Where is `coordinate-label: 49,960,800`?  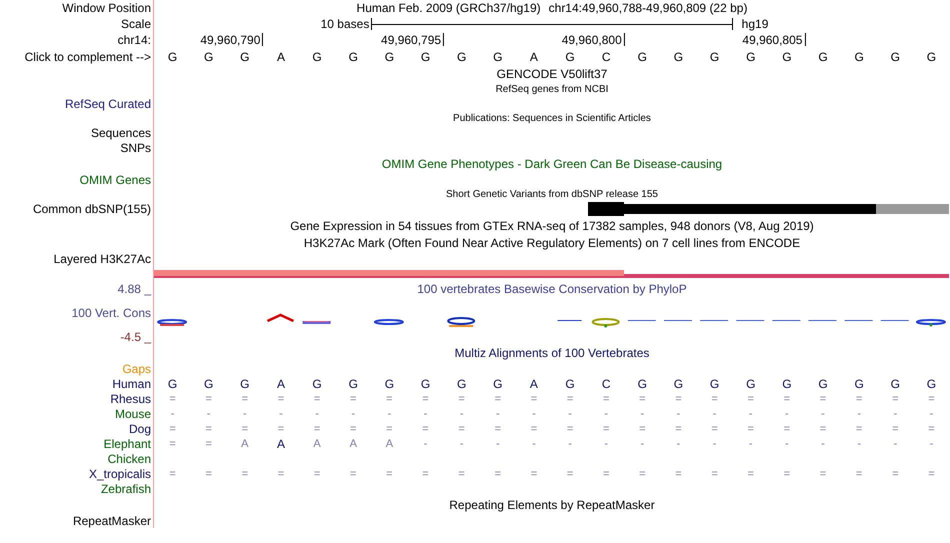 coordinate-label: 49,960,800 is located at coordinates (592, 40).